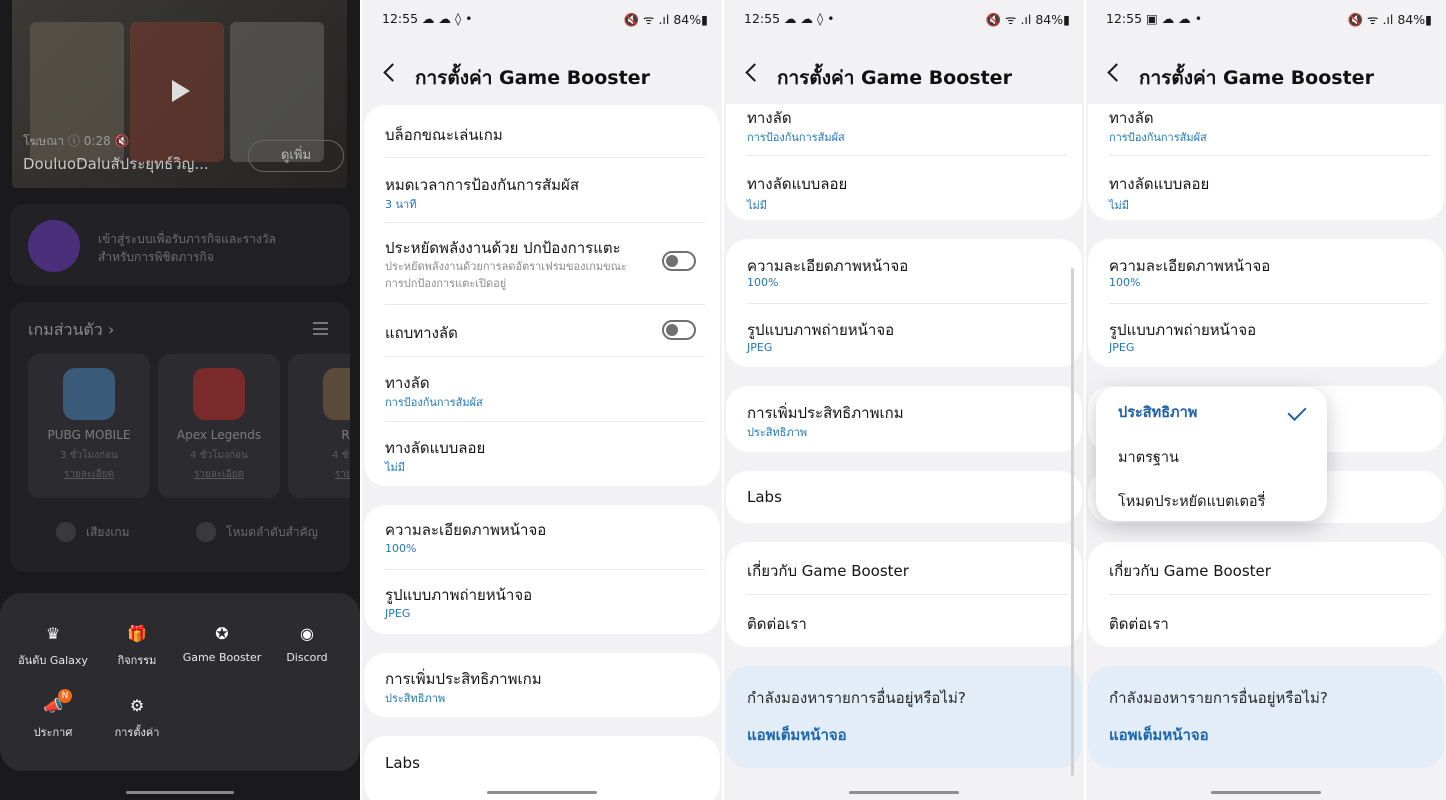  What do you see at coordinates (272, 531) in the screenshot?
I see `priority-mode-label: โหมดลำดับสำคัญ` at bounding box center [272, 531].